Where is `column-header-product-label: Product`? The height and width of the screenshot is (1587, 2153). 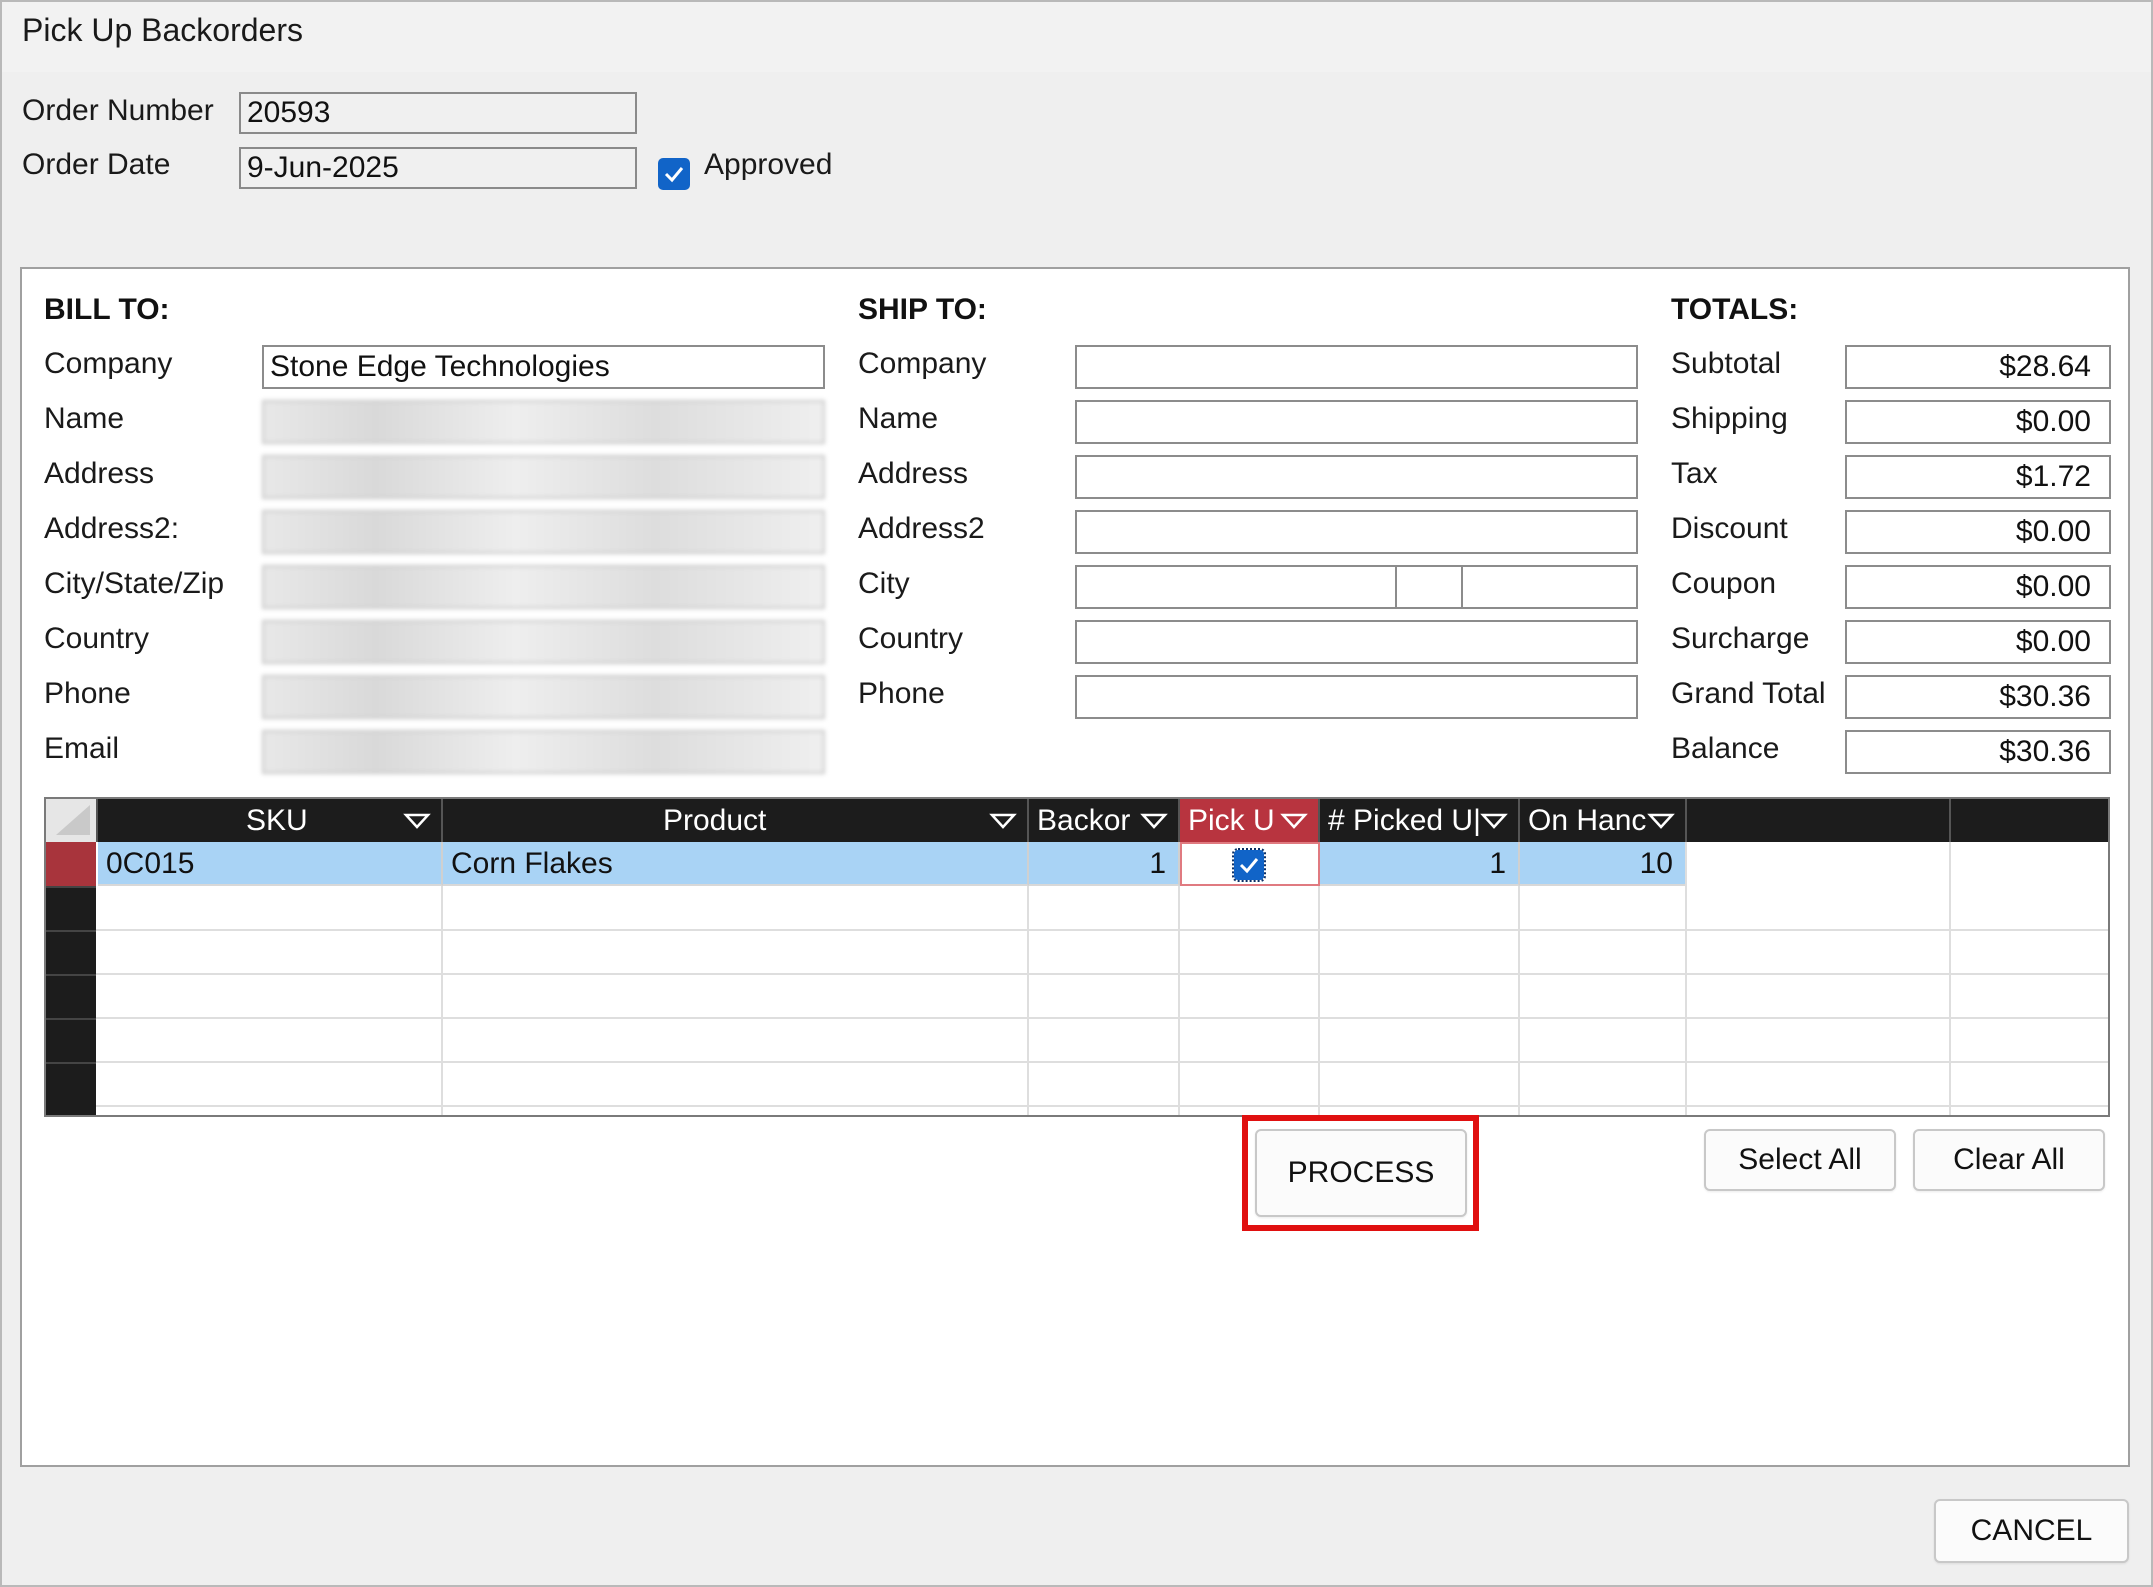 column-header-product-label: Product is located at coordinates (715, 820).